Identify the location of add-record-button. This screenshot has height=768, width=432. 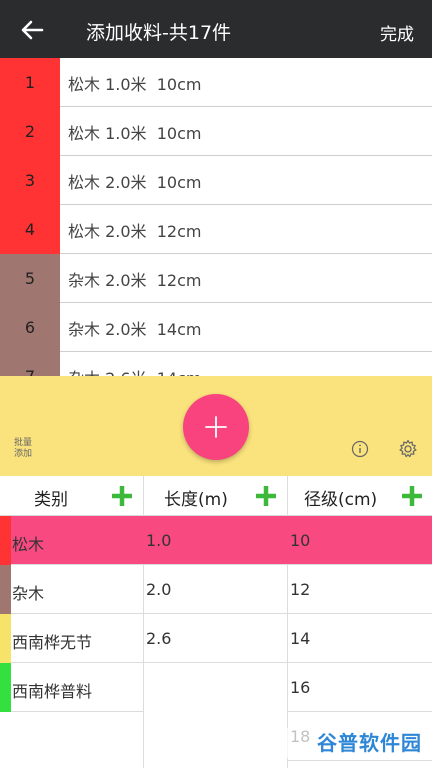
(216, 427).